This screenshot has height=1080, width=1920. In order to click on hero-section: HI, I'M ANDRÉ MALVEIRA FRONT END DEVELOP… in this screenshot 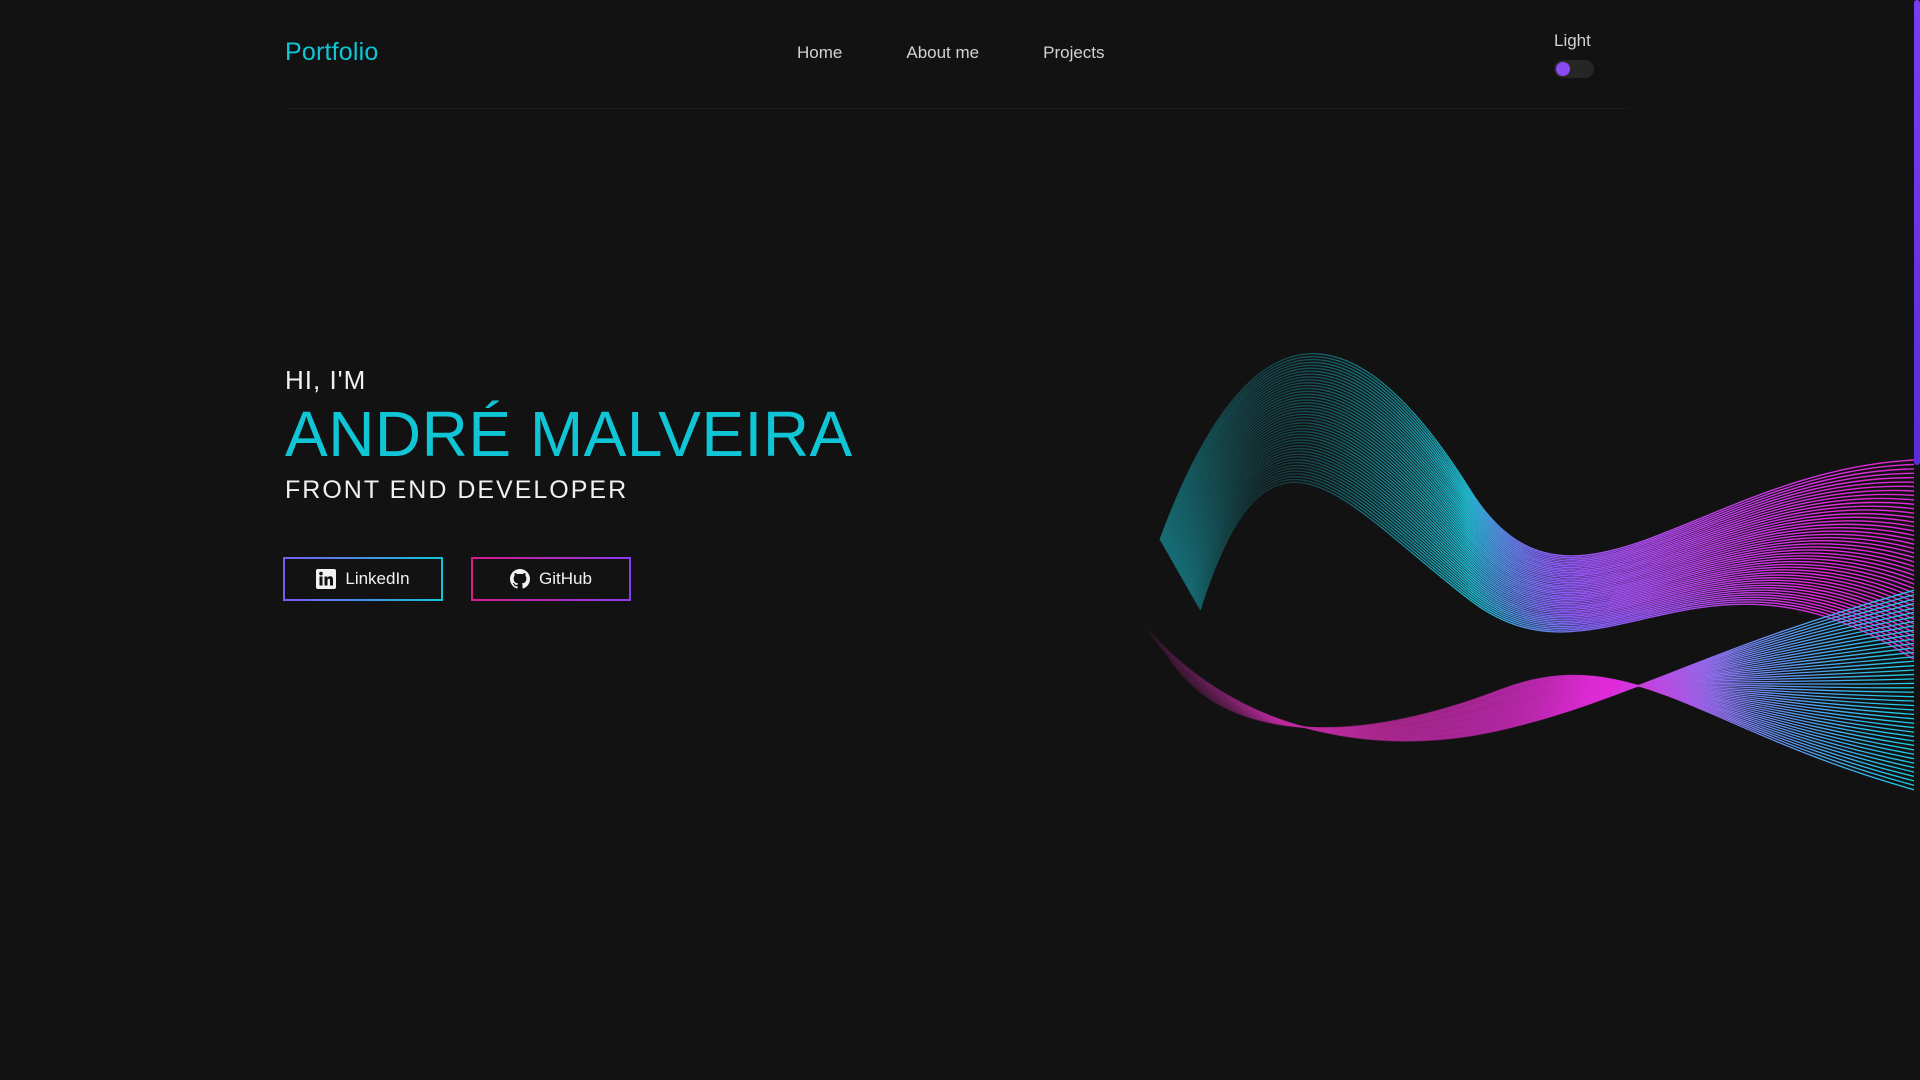, I will do `click(569, 435)`.